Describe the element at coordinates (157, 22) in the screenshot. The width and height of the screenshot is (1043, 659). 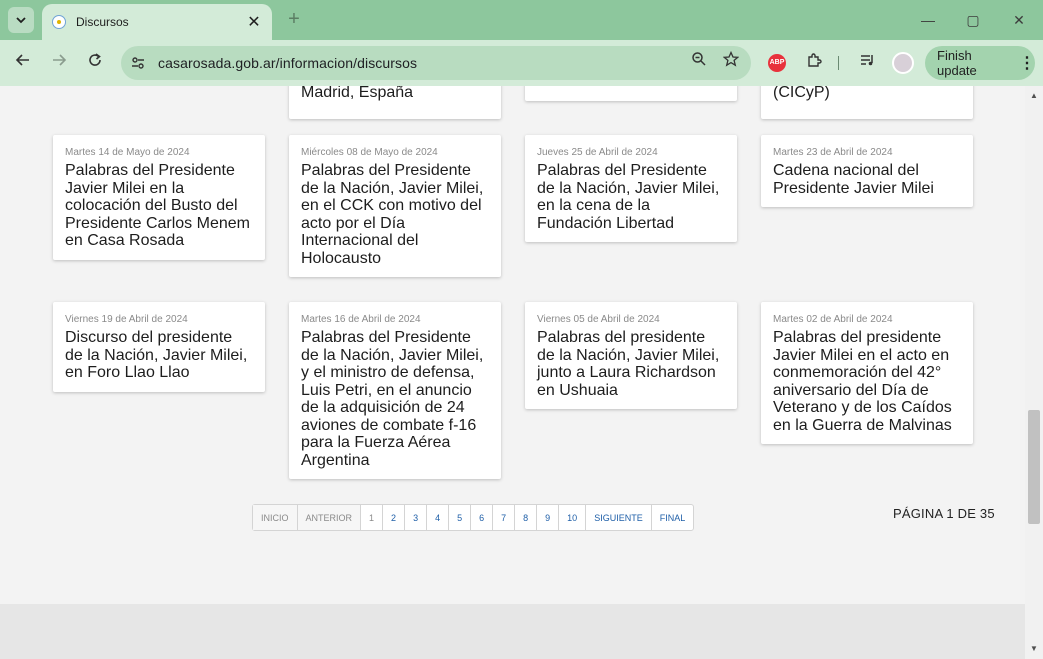
I see `active-tab: Discursos ✕` at that location.